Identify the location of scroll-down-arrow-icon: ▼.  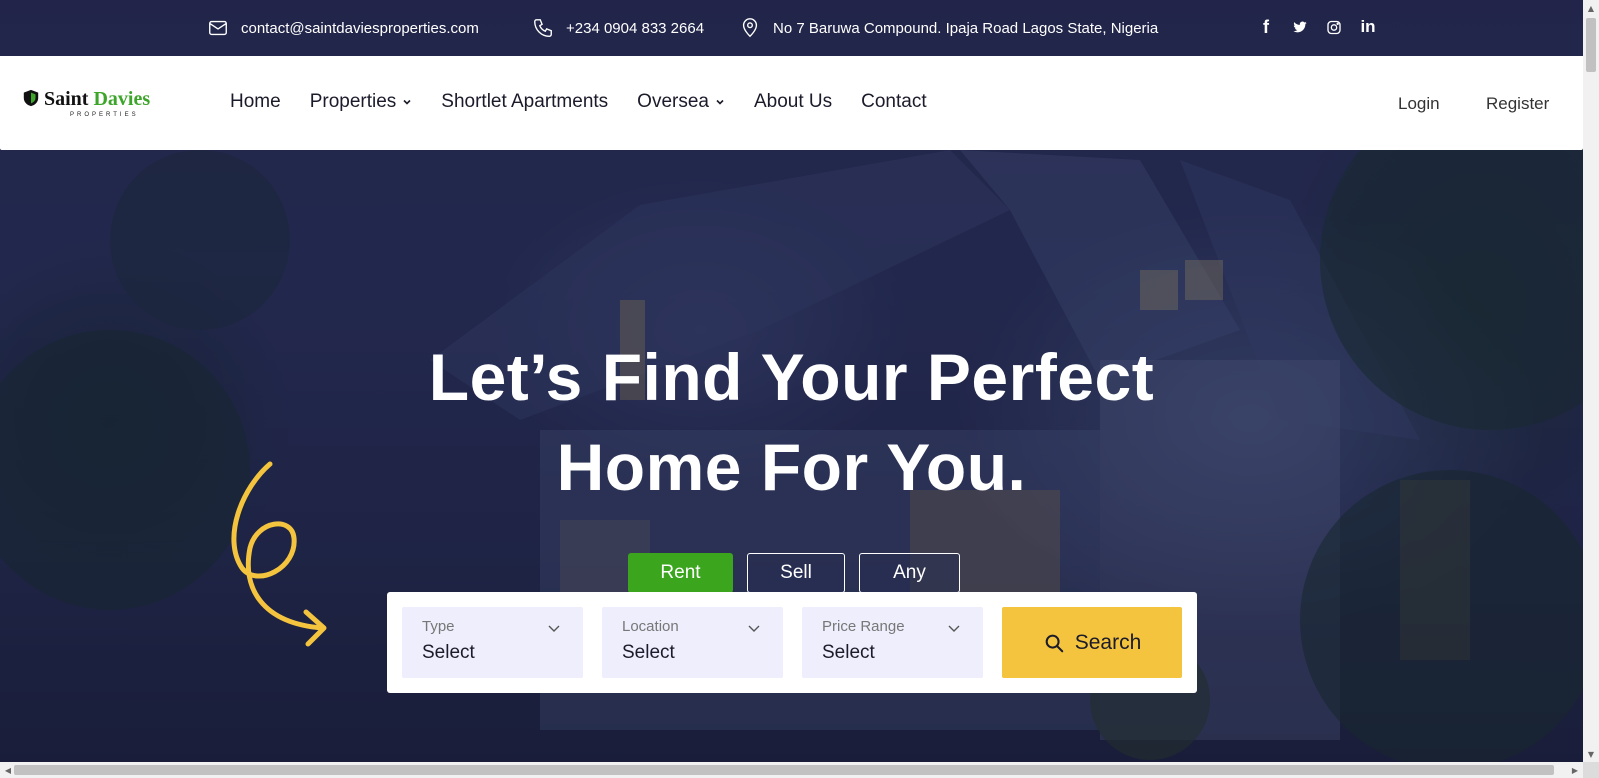
(1591, 754).